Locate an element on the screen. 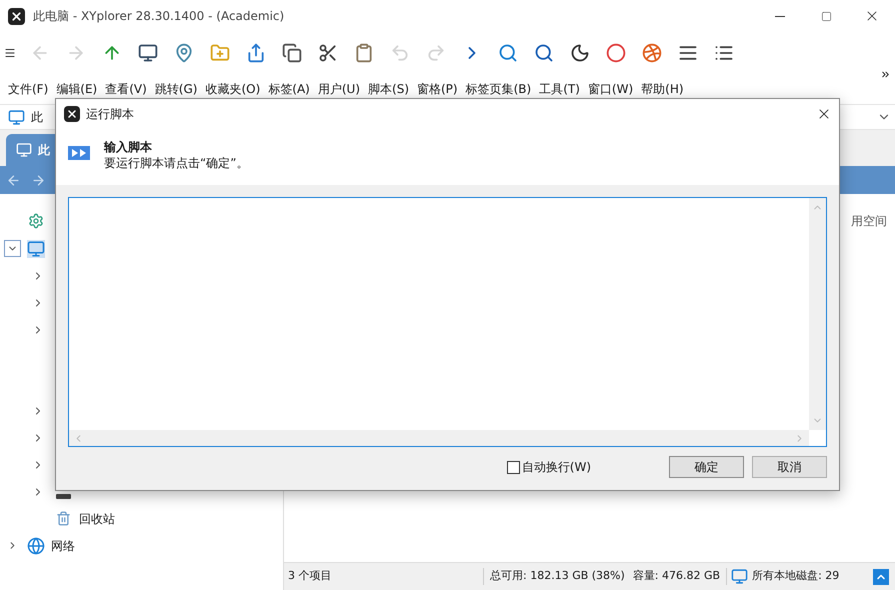 This screenshot has height=590, width=895. tree-item: 回收站 is located at coordinates (97, 519).